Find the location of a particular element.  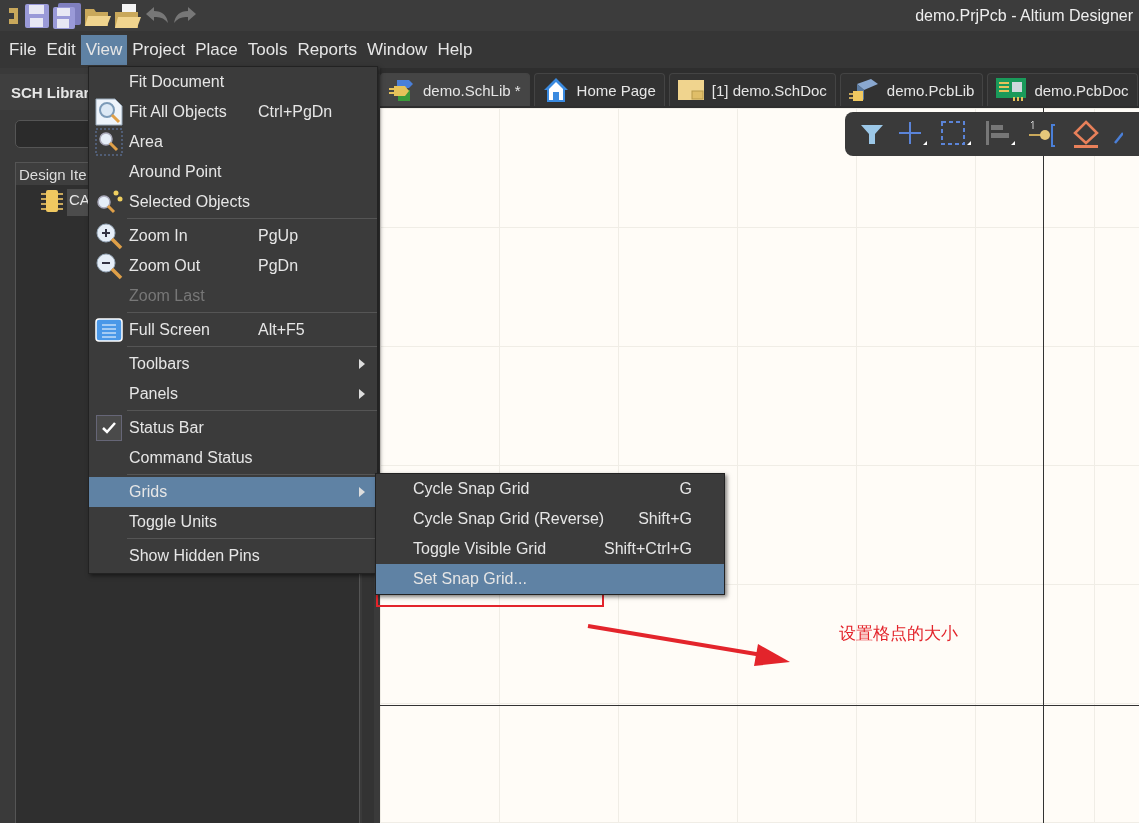

menu-item: Zoom Out PgDn is located at coordinates (233, 266).